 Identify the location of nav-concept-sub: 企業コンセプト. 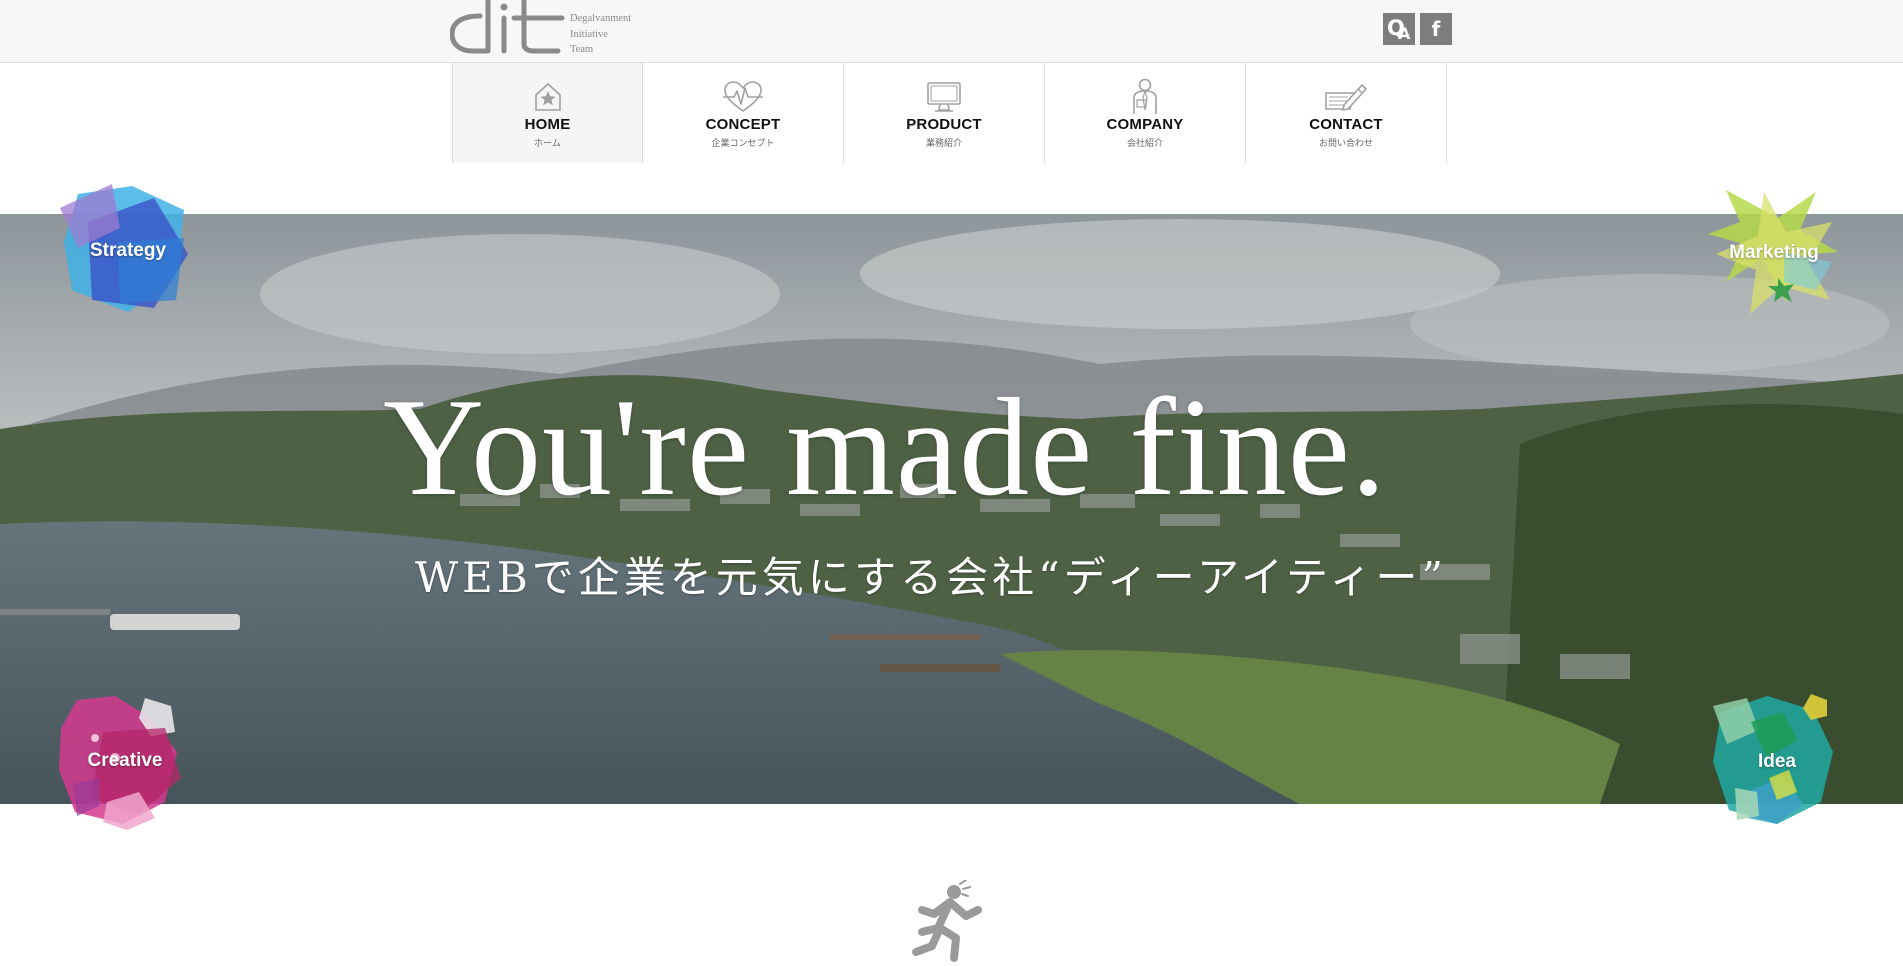
(743, 144).